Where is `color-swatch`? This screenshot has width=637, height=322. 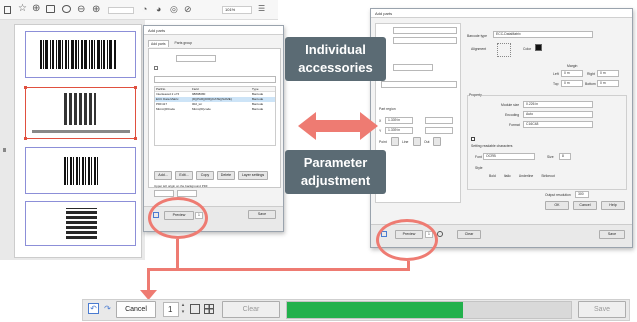
color-swatch is located at coordinates (538, 47).